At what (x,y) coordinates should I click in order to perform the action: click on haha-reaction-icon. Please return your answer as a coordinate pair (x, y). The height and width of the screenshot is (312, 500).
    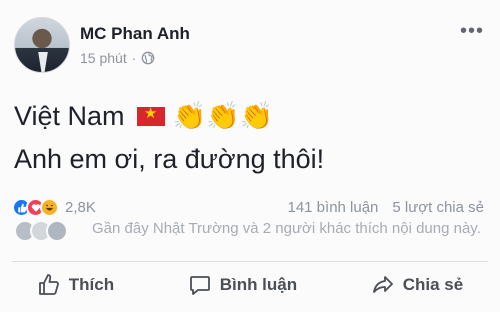
    Looking at the image, I should click on (49, 207).